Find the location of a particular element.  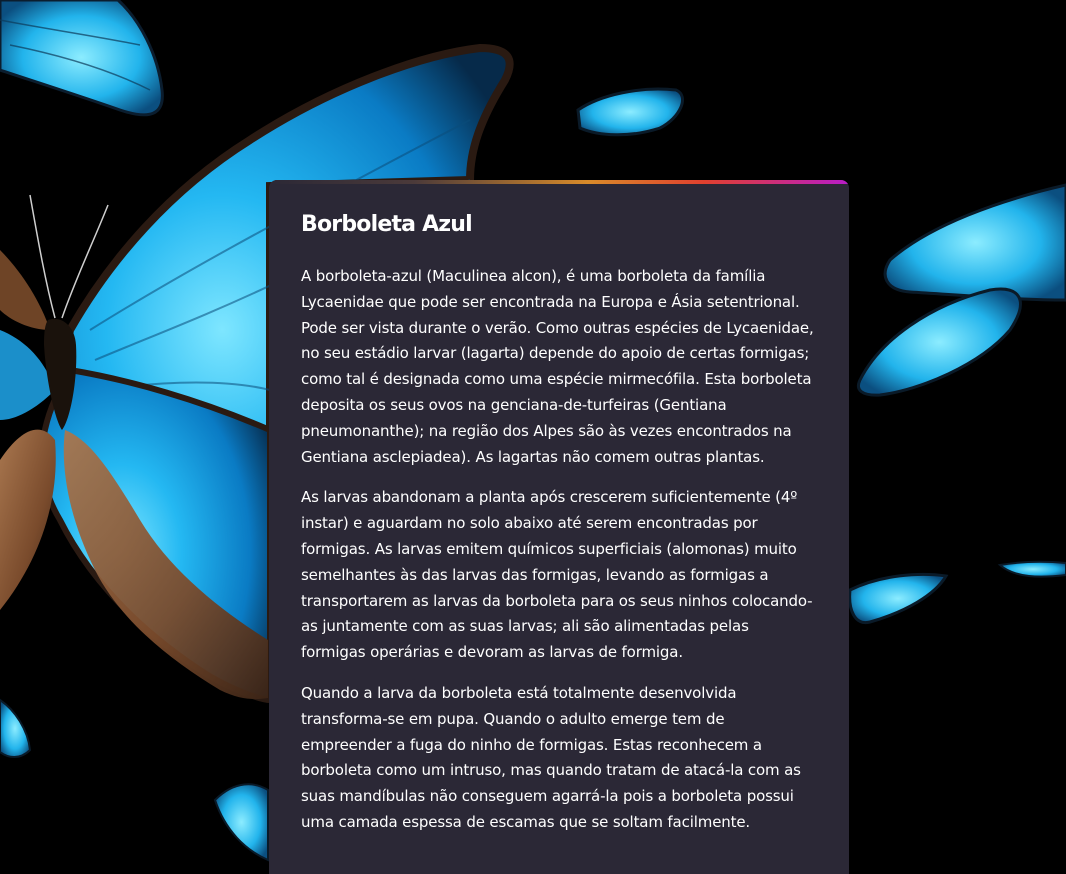

small-butterfly-right is located at coordinates (961, 290).